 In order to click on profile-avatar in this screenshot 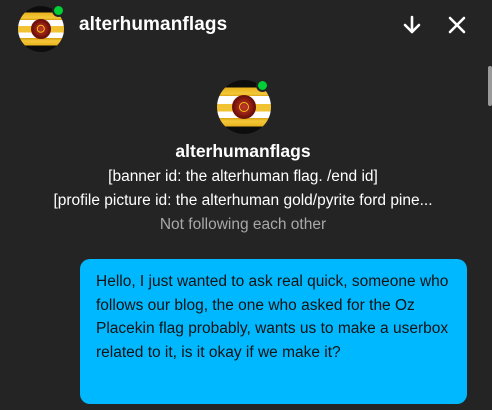, I will do `click(244, 106)`.